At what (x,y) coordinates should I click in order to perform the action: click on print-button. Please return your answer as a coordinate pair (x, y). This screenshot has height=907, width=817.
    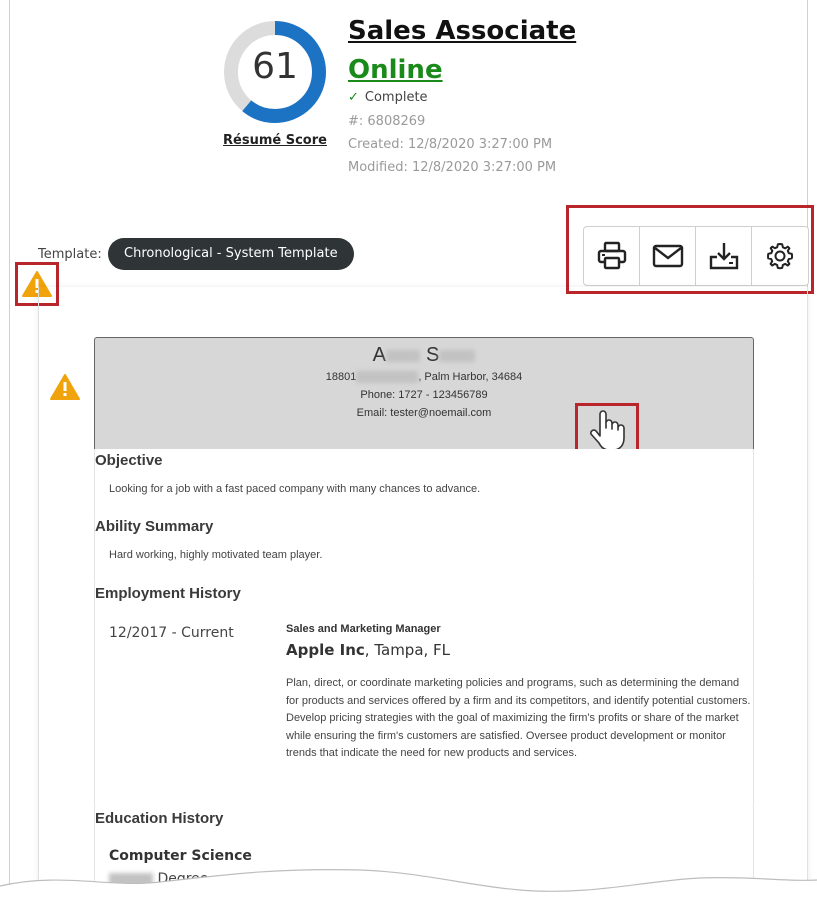
    Looking at the image, I should click on (612, 256).